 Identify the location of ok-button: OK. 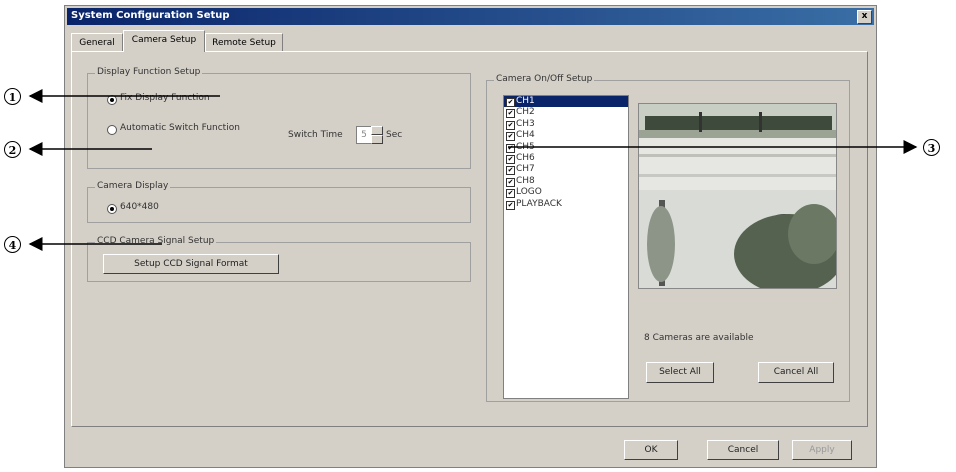
(651, 450).